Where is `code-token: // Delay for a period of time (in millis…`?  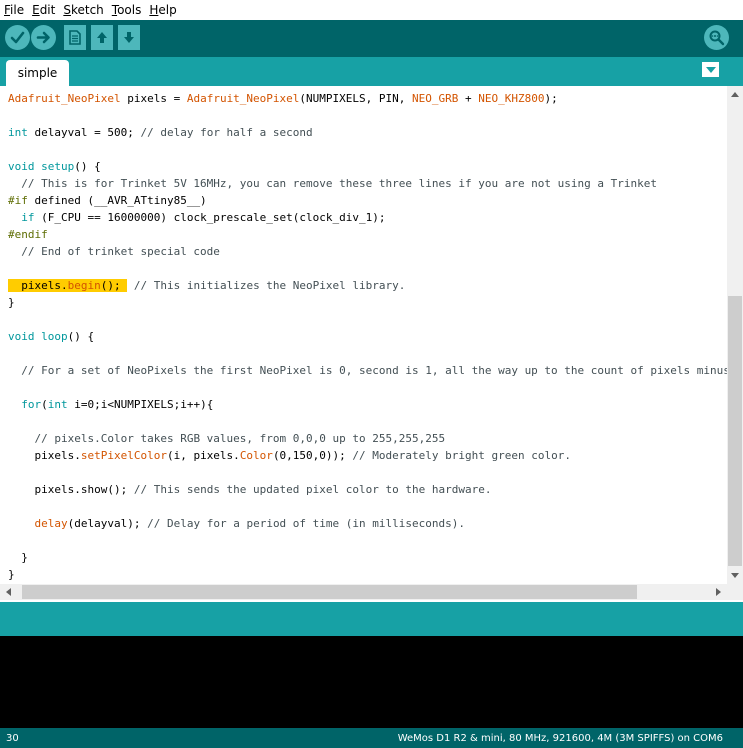
code-token: // Delay for a period of time (in millis… is located at coordinates (306, 523).